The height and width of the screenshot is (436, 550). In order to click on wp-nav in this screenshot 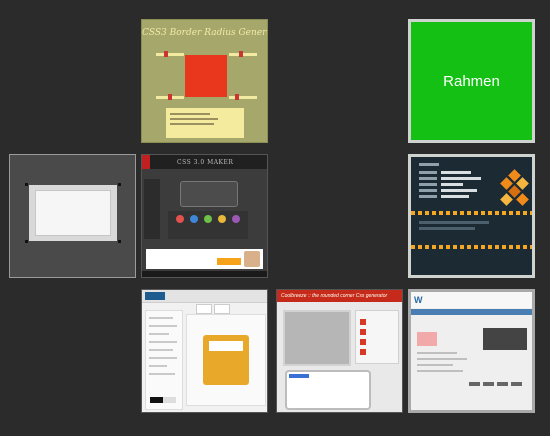, I will do `click(471, 312)`.